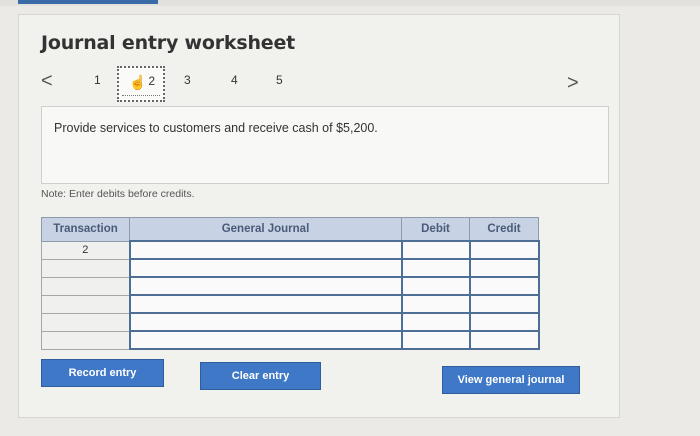 The height and width of the screenshot is (436, 700). I want to click on step-5-tab: 5, so click(279, 80).